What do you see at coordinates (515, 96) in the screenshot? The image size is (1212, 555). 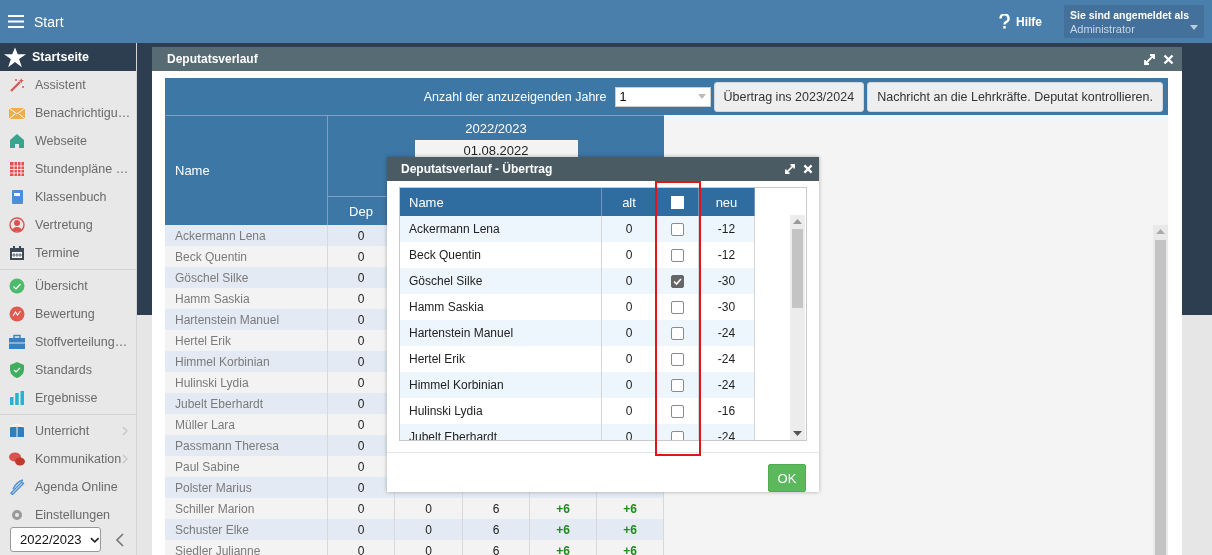 I see `years-label: Anzahl der anzuzeigenden Jahre` at bounding box center [515, 96].